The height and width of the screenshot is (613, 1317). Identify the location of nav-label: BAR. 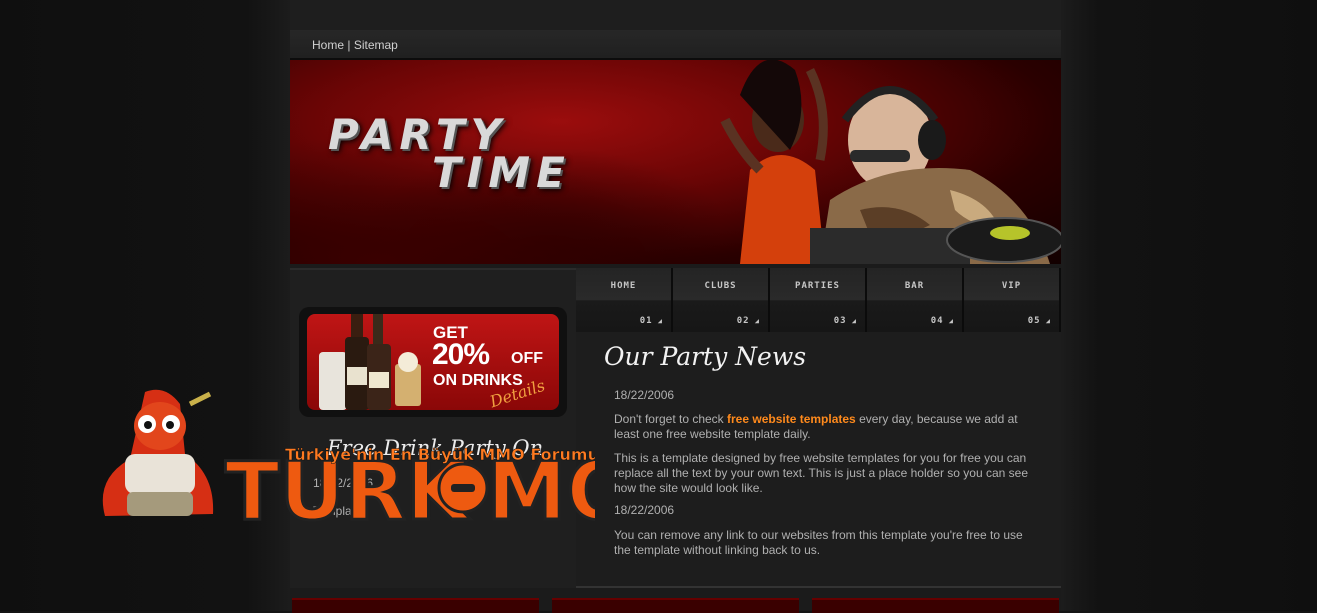
(914, 286).